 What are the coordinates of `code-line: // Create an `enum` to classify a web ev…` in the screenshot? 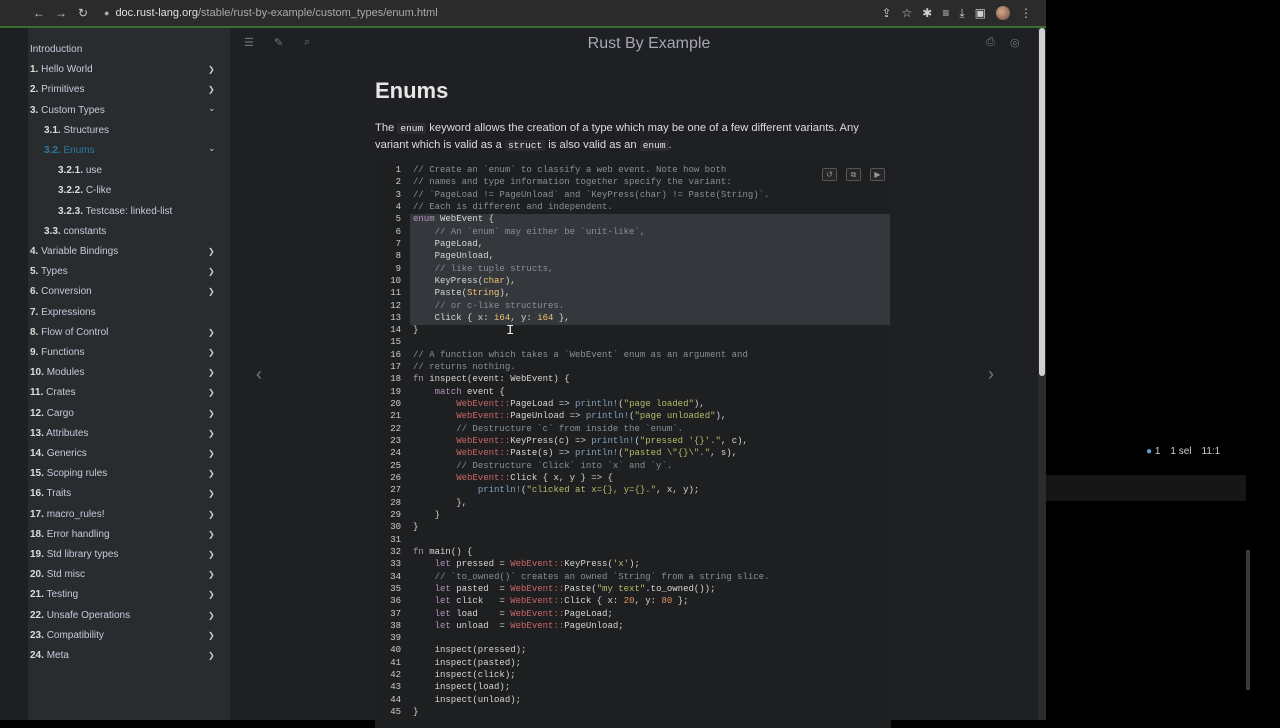 It's located at (570, 170).